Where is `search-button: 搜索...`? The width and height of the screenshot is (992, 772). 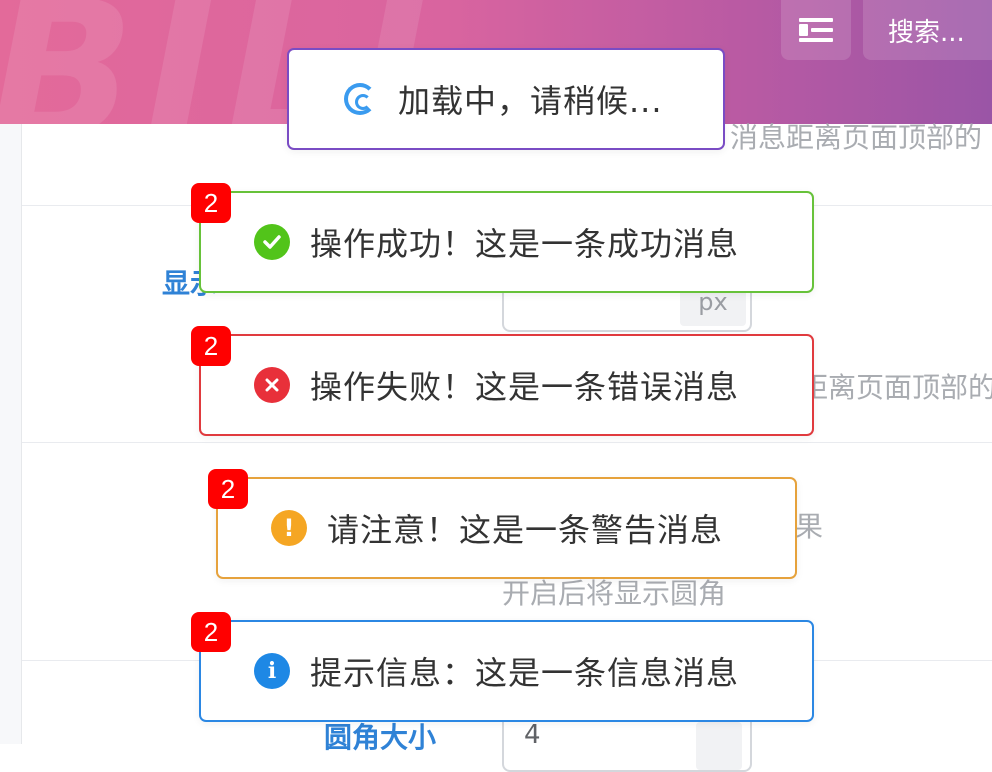
search-button: 搜索... is located at coordinates (927, 30).